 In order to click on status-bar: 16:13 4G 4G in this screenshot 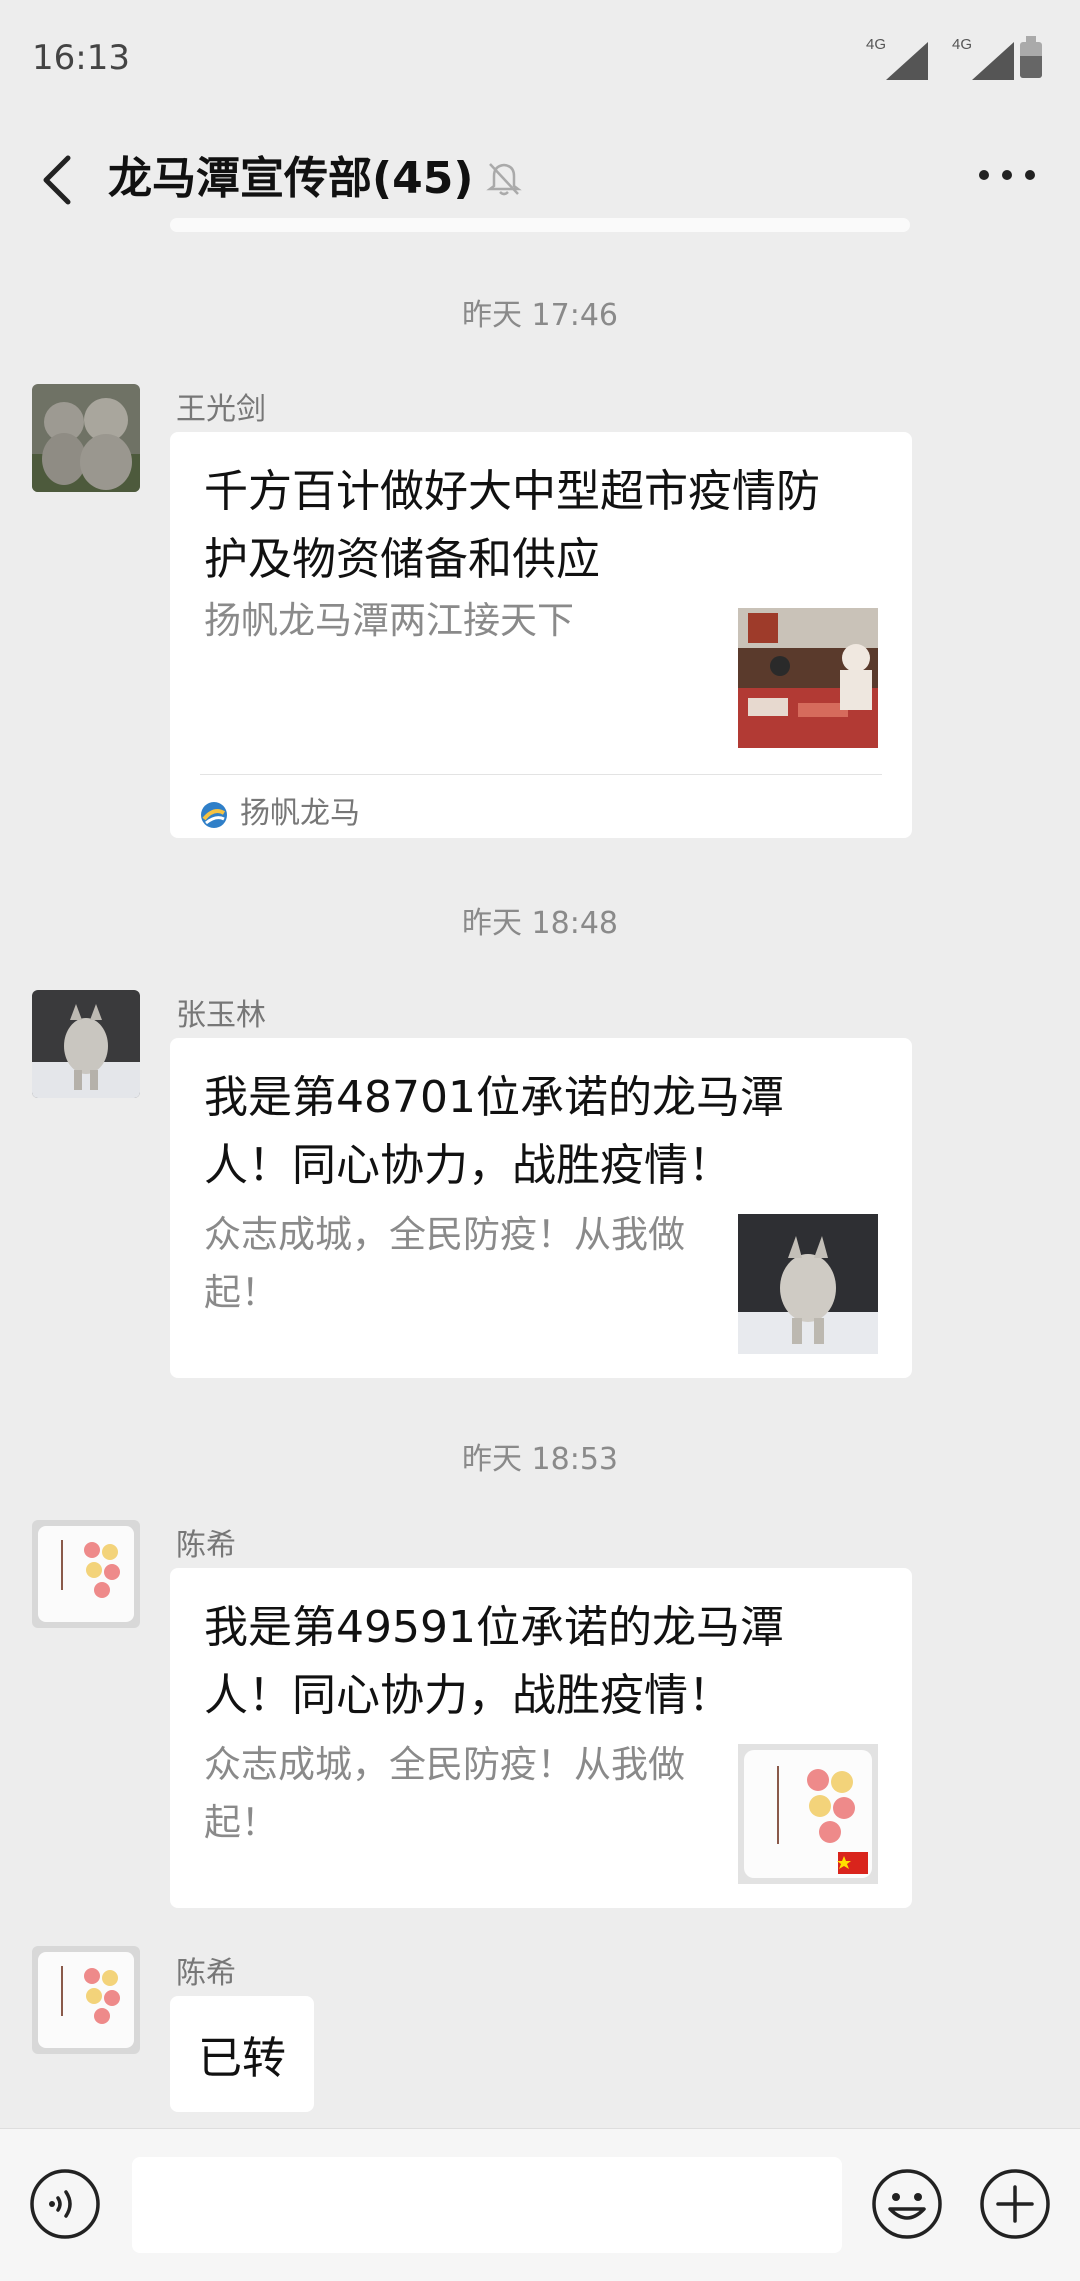, I will do `click(540, 60)`.